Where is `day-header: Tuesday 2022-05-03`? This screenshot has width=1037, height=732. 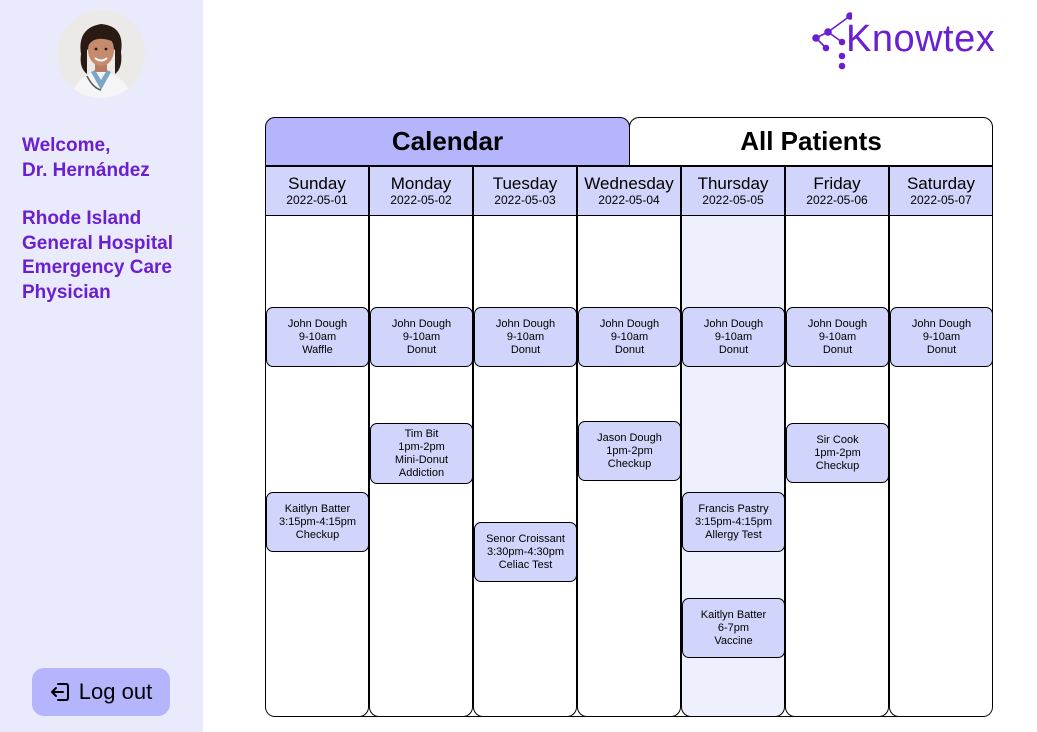
day-header: Tuesday 2022-05-03 is located at coordinates (525, 191).